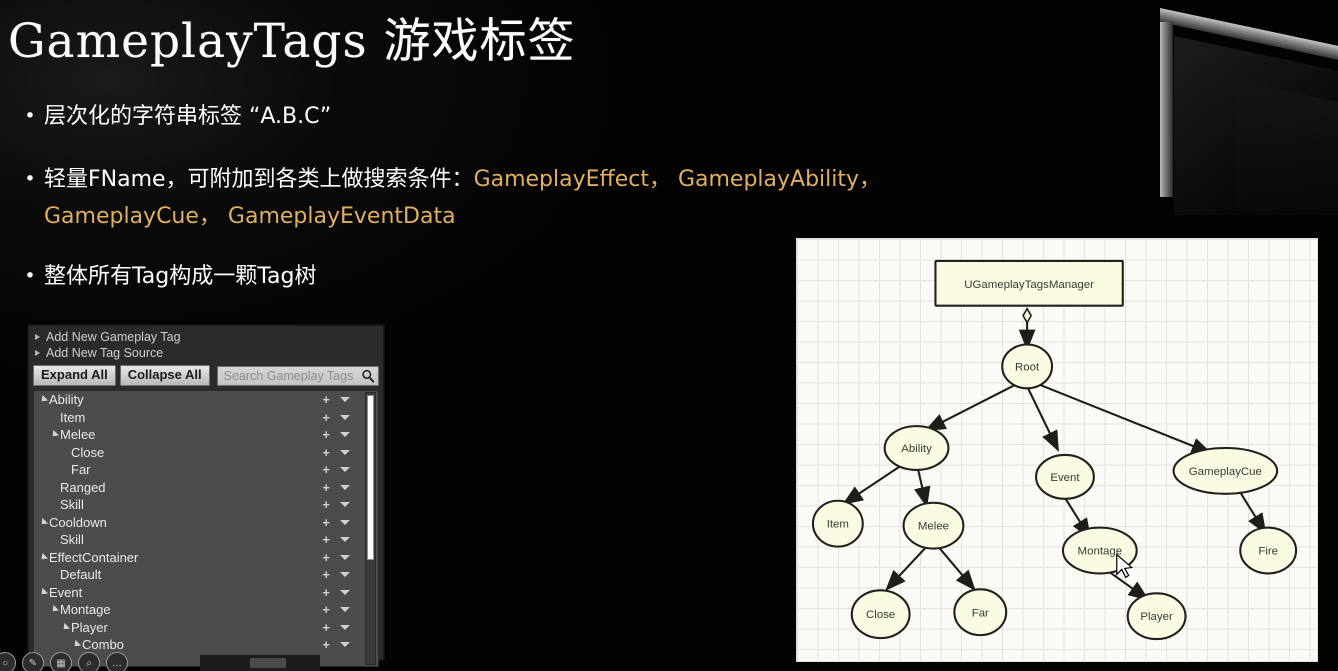 The image size is (1338, 671). I want to click on pencil-icon: ✎, so click(33, 661).